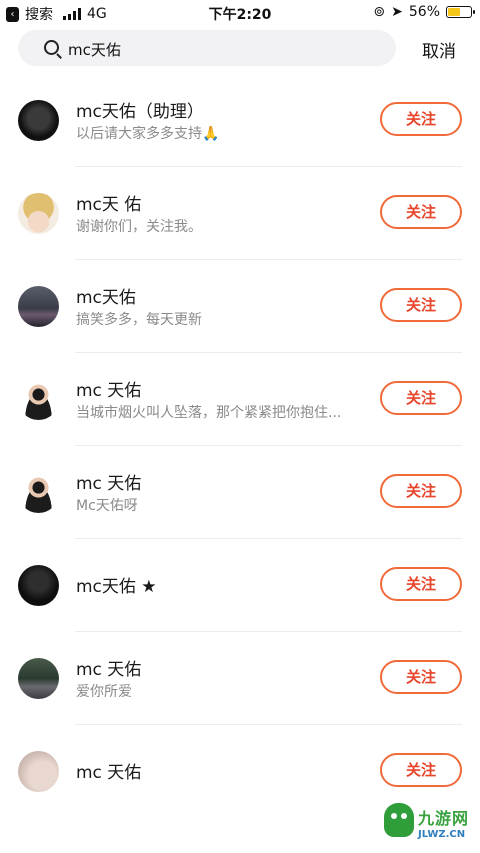 Image resolution: width=480 pixels, height=853 pixels. What do you see at coordinates (240, 213) in the screenshot?
I see `list-item: mc天 佑 谢谢你们，关注我。 关注` at bounding box center [240, 213].